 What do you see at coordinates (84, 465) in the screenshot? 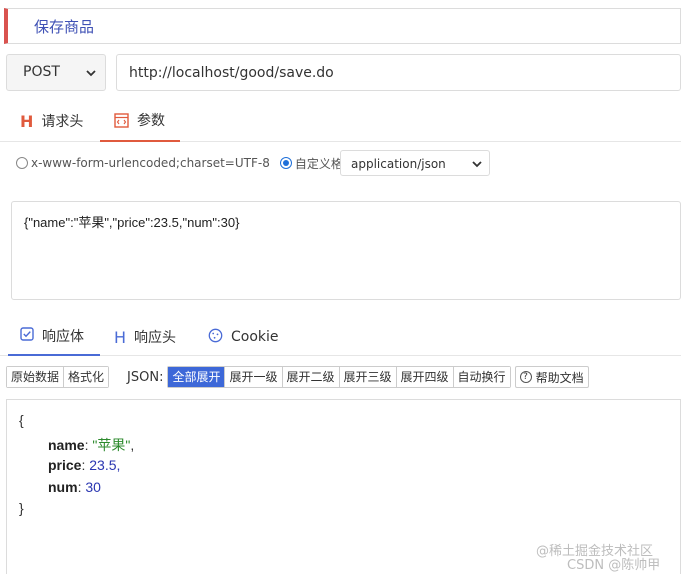
I see `json-field-row: price: 23.5,` at bounding box center [84, 465].